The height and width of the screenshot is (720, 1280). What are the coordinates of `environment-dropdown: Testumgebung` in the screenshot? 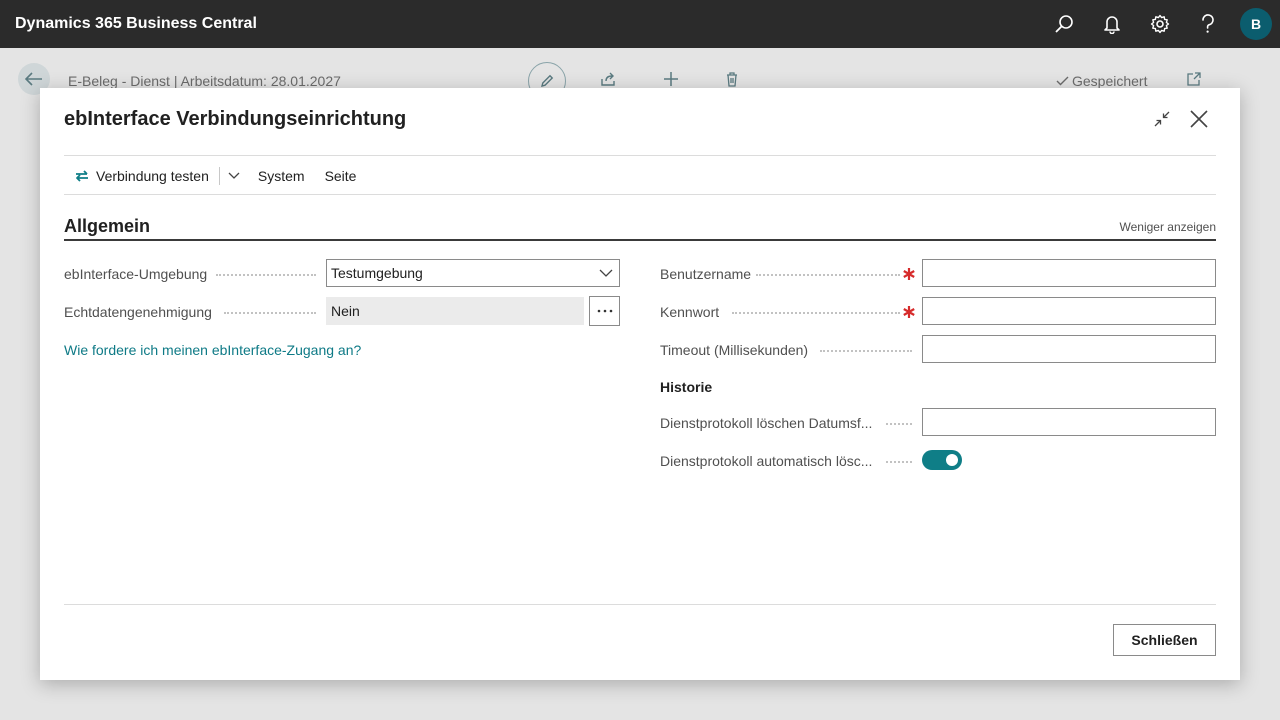 It's located at (473, 273).